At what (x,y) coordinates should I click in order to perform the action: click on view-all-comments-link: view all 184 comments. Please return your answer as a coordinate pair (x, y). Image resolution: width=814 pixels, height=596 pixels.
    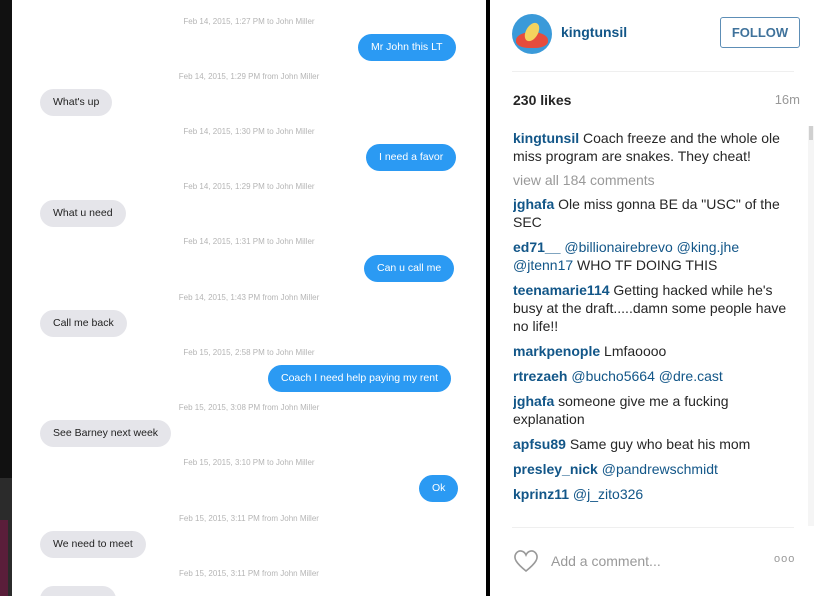
    Looking at the image, I should click on (652, 180).